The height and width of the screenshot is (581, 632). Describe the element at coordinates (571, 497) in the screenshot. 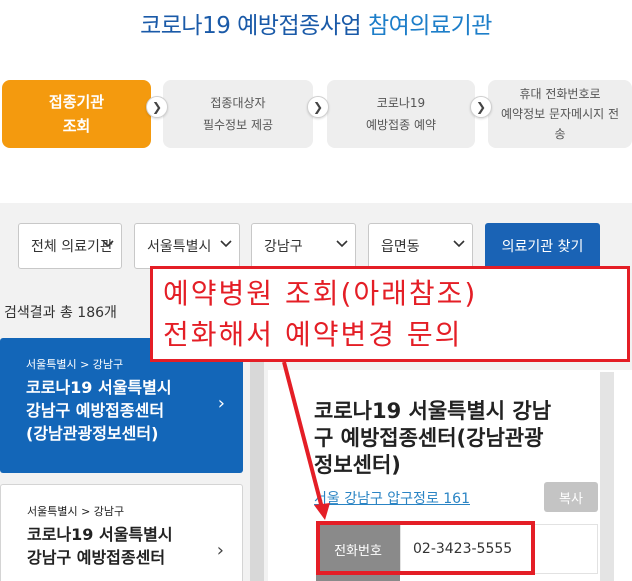

I see `copy-button: 복사` at that location.